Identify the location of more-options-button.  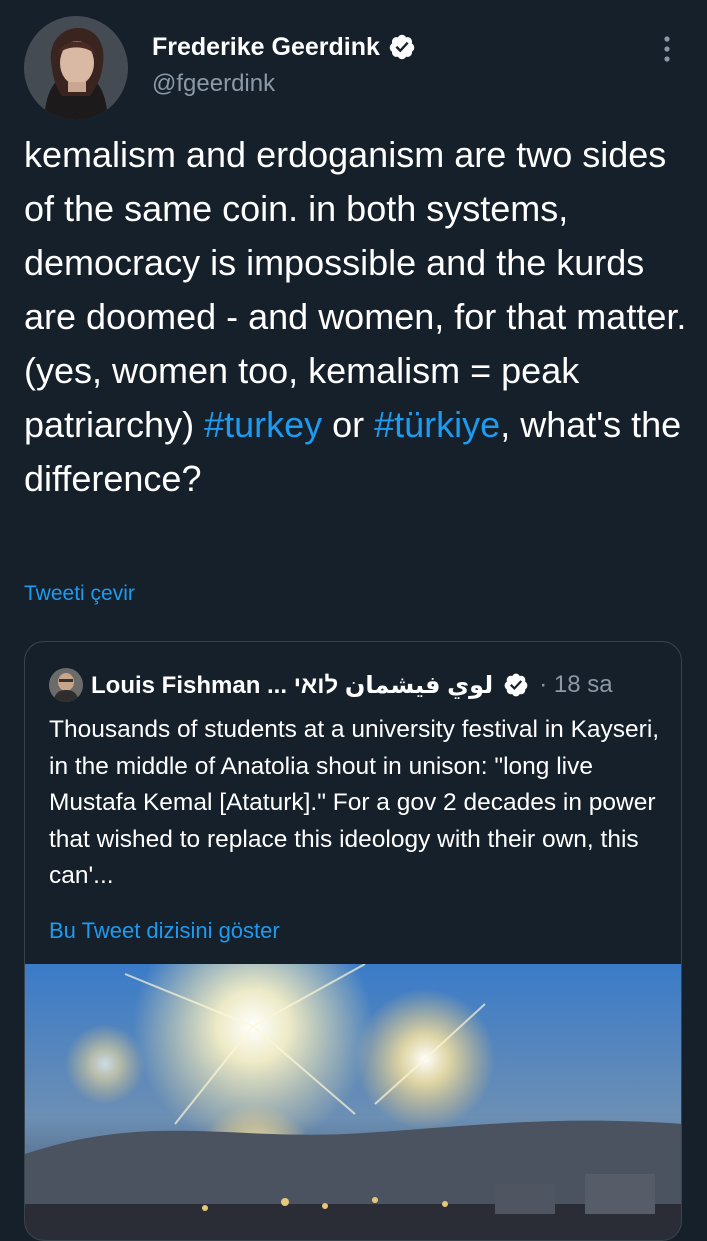
(667, 49).